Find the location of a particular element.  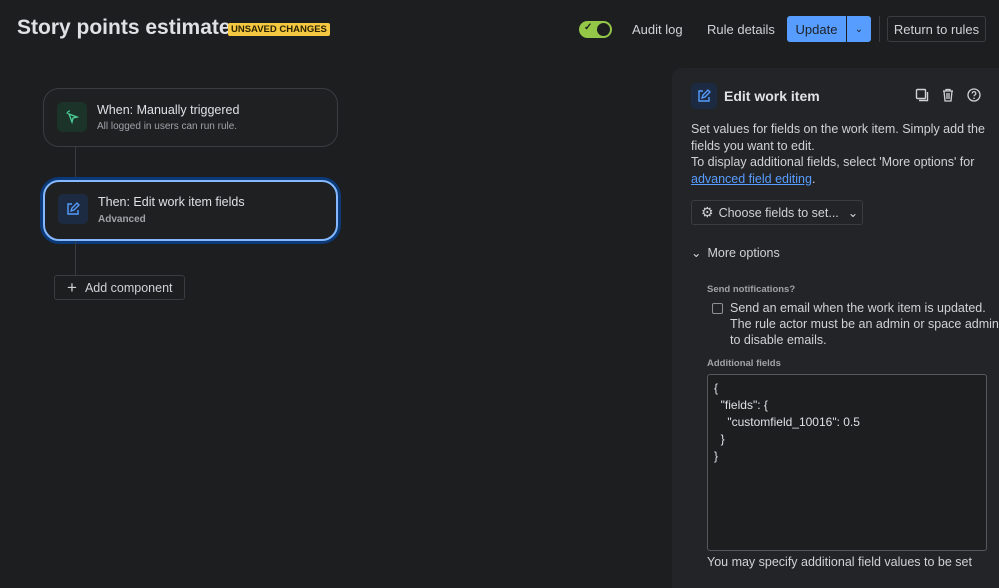

choose-fields-dropdown: ⚙ Choose fields to set... ⌄ is located at coordinates (777, 212).